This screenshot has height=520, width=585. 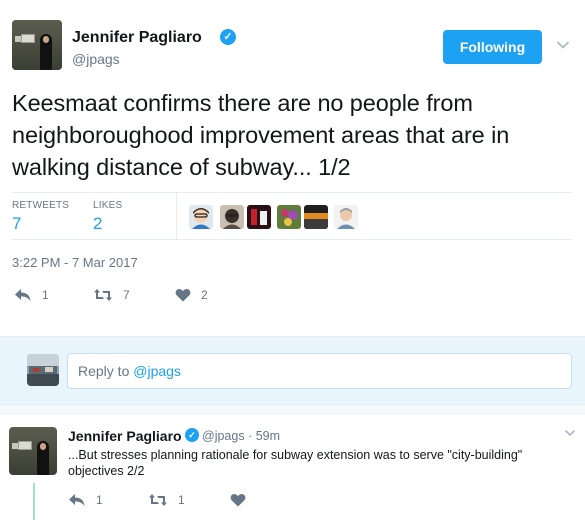 What do you see at coordinates (34, 501) in the screenshot?
I see `thread-line` at bounding box center [34, 501].